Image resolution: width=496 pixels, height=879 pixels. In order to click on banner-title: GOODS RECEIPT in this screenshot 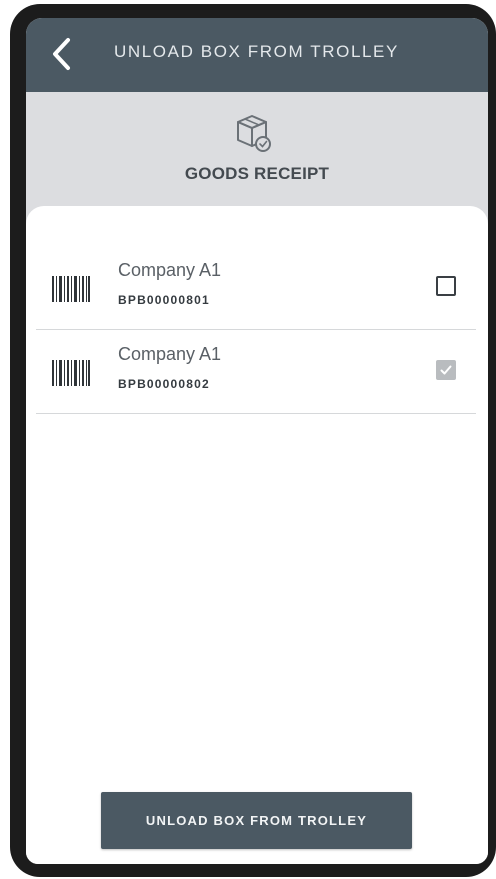, I will do `click(257, 173)`.